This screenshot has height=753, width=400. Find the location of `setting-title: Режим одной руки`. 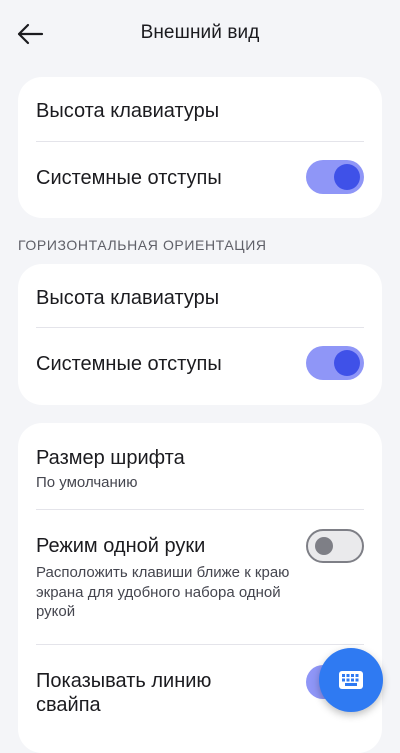

setting-title: Режим одной руки is located at coordinates (121, 546).